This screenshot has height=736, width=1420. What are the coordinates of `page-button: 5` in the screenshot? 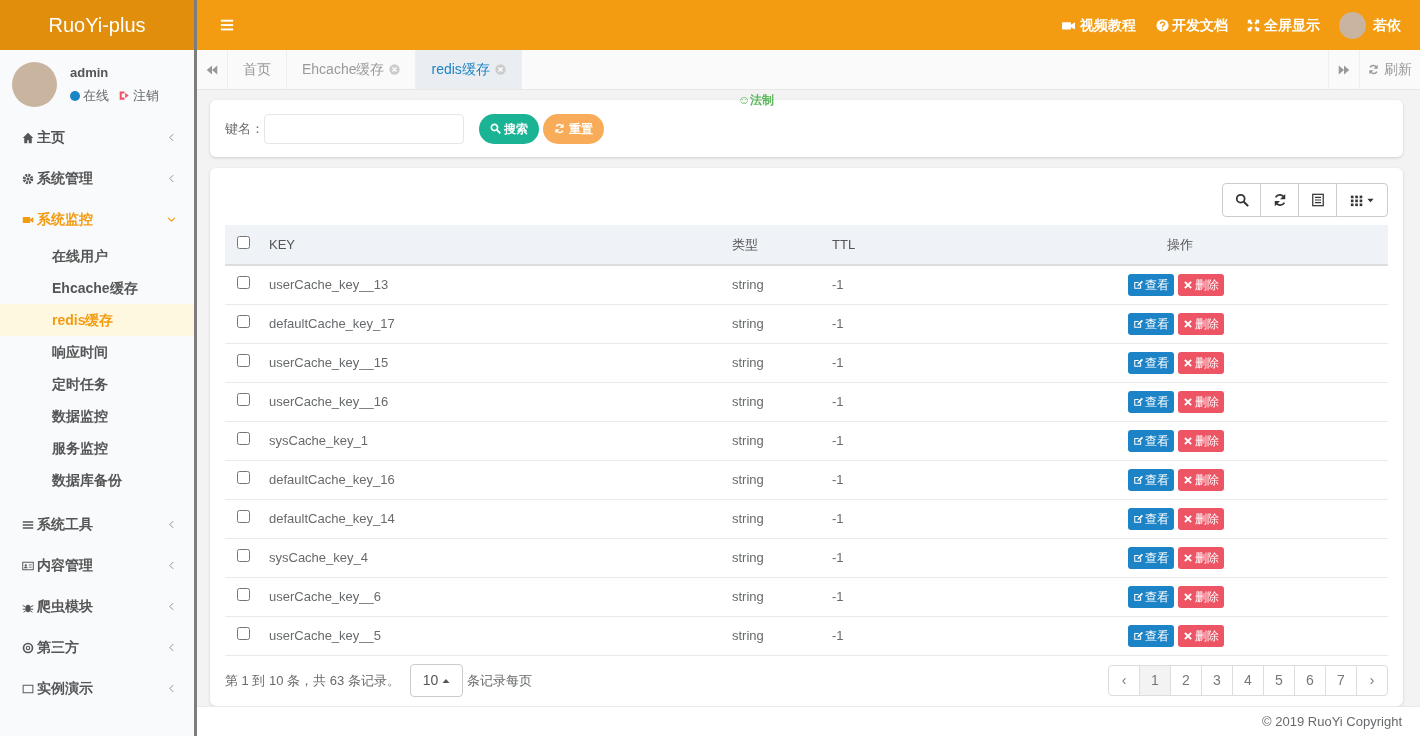 It's located at (1279, 680).